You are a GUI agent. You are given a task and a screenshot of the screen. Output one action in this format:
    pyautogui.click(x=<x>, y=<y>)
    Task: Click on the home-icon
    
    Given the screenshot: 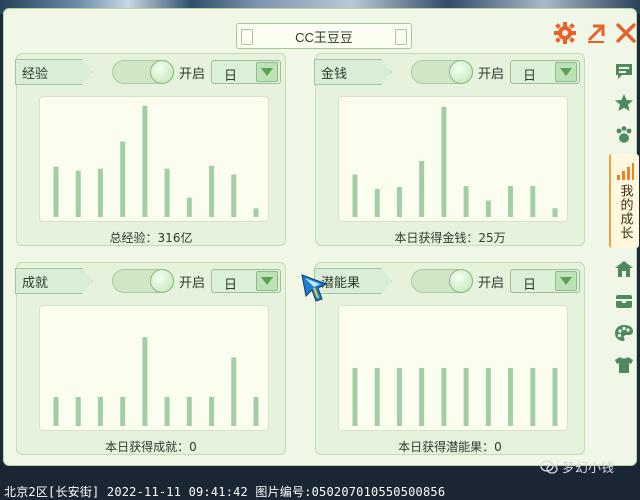 What is the action you would take?
    pyautogui.click(x=624, y=269)
    